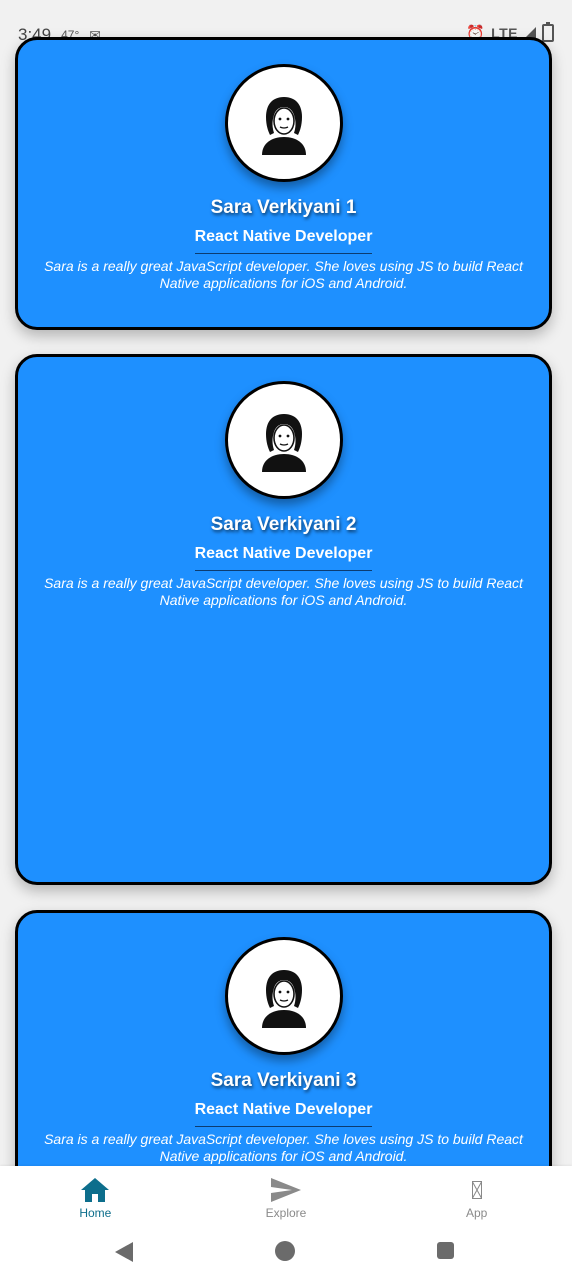  Describe the element at coordinates (286, 1213) in the screenshot. I see `tab-label: Explore` at that location.